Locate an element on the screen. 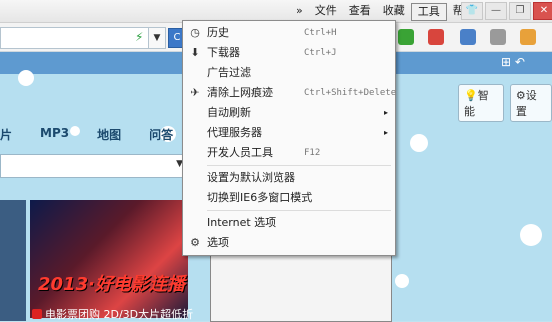  mail-icon is located at coordinates (436, 37).